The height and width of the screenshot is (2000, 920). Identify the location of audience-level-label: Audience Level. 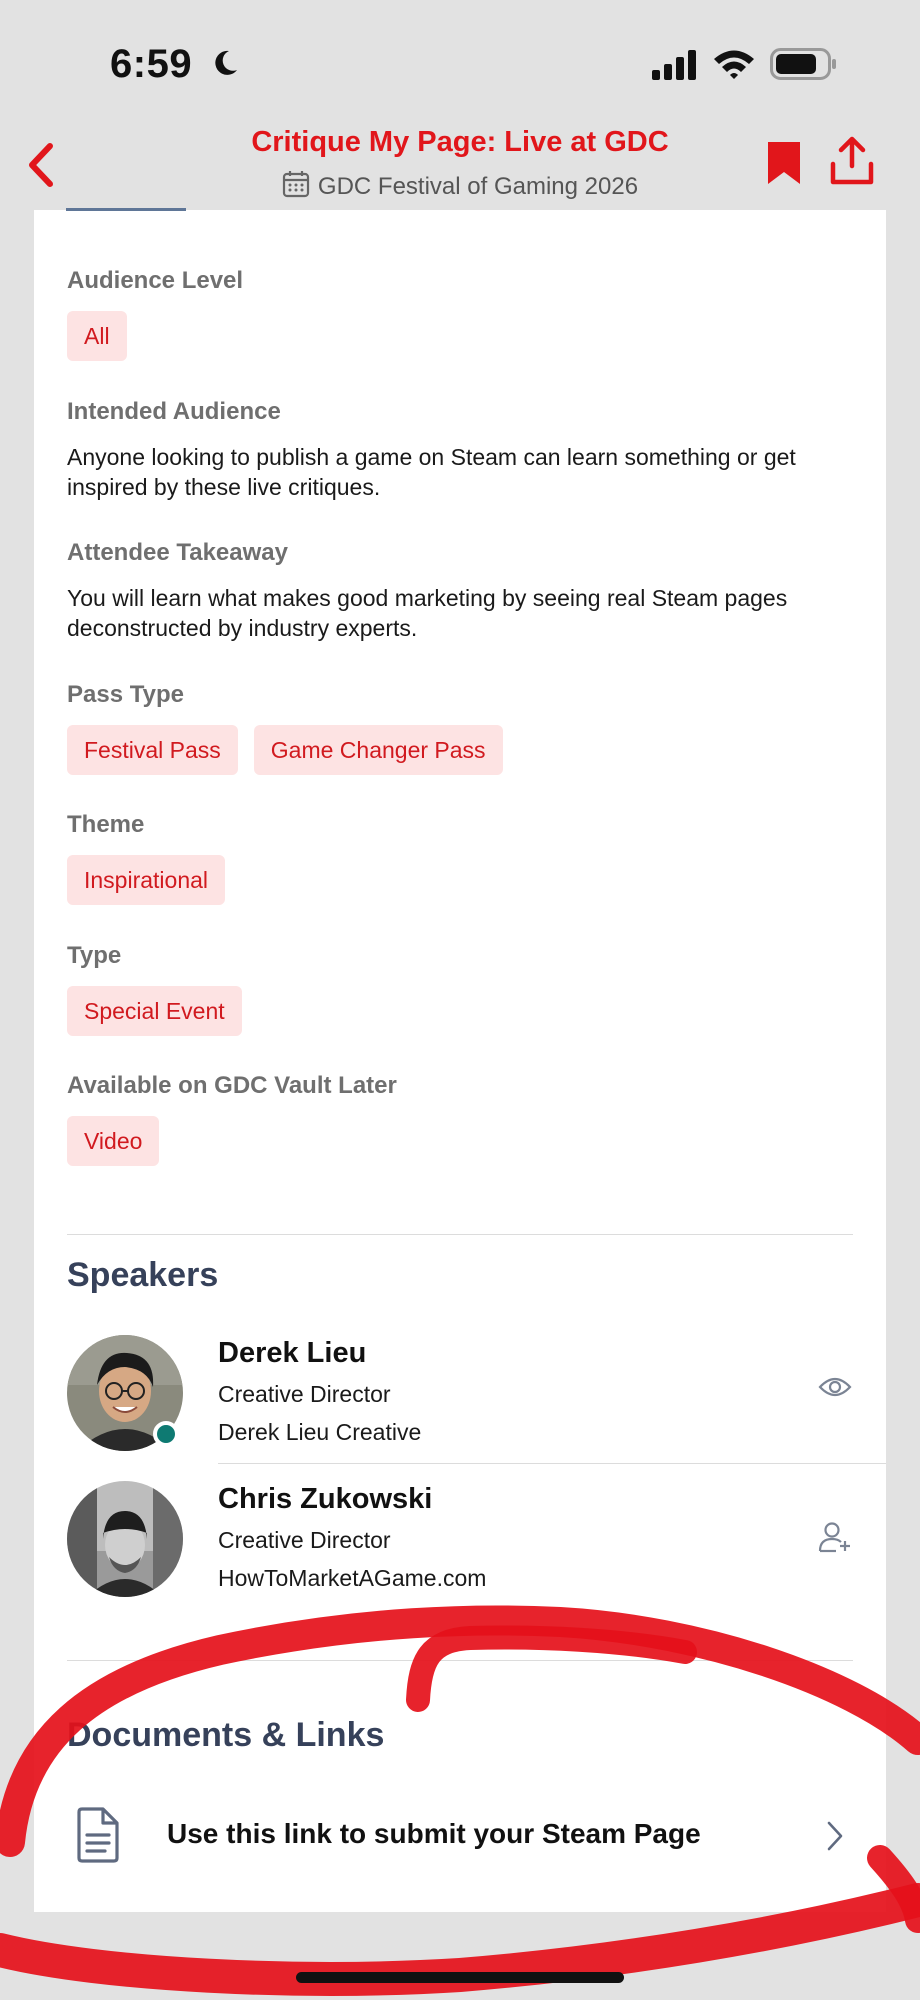
(155, 280).